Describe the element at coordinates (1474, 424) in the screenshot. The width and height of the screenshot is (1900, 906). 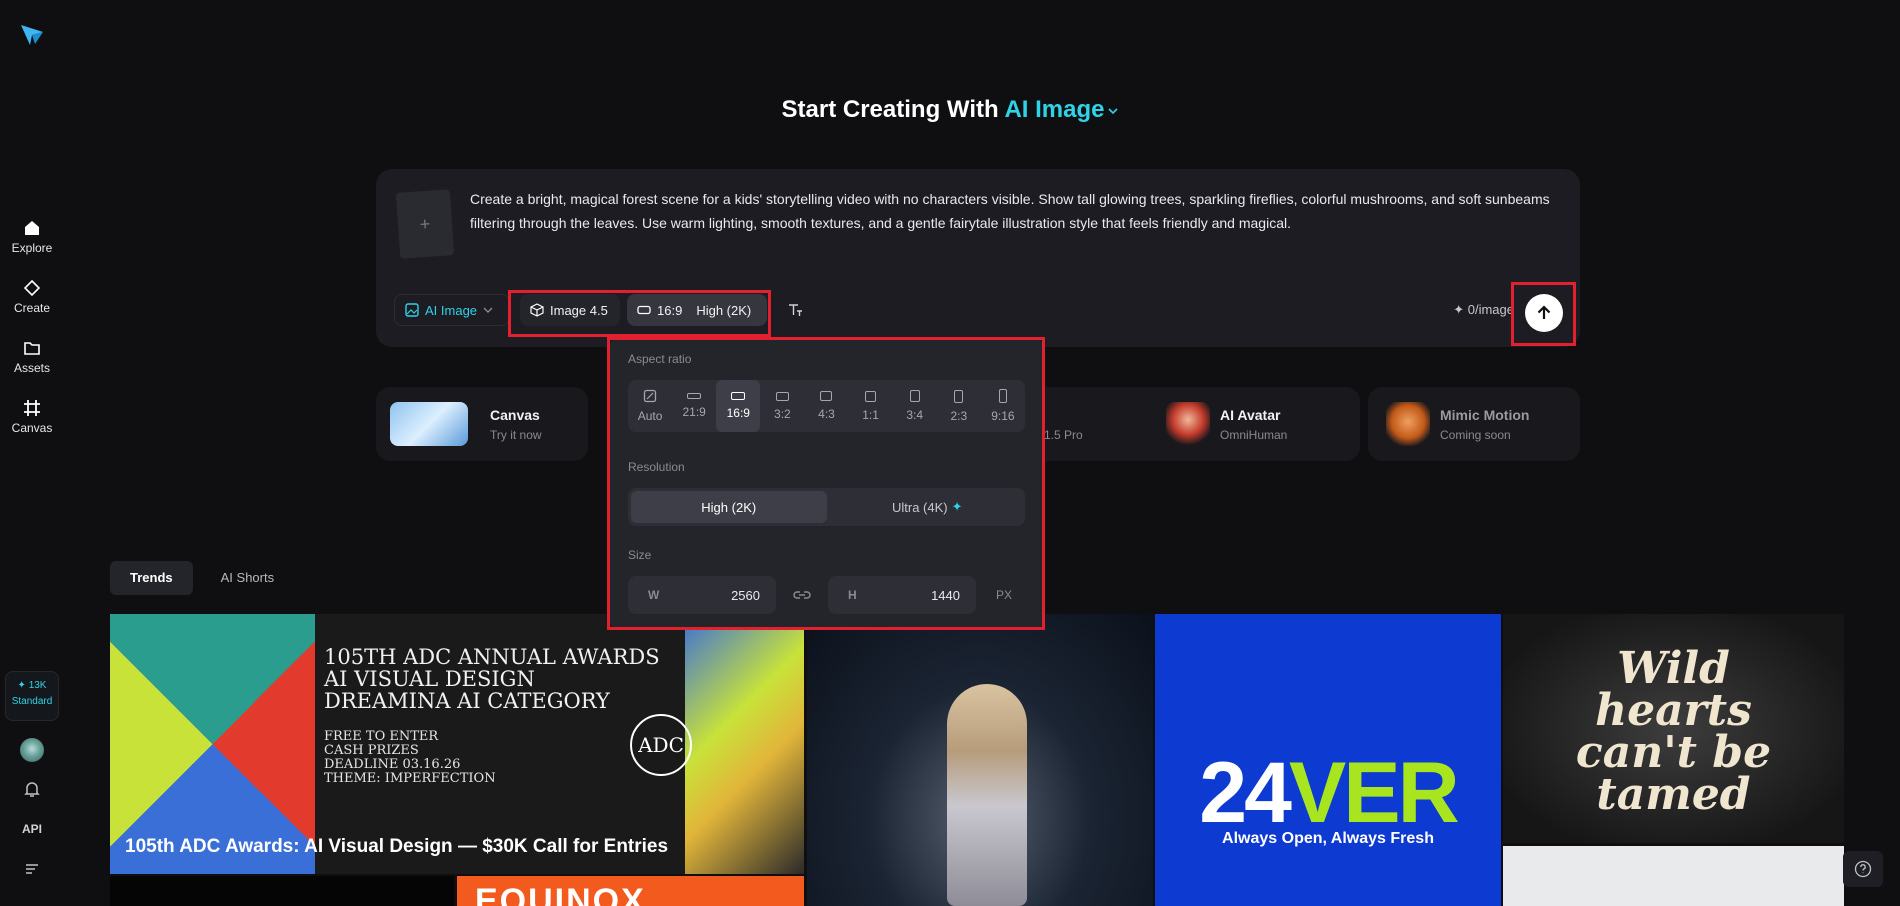
I see `feature-card-mimic-motion: Mimic Motion Coming soon` at that location.